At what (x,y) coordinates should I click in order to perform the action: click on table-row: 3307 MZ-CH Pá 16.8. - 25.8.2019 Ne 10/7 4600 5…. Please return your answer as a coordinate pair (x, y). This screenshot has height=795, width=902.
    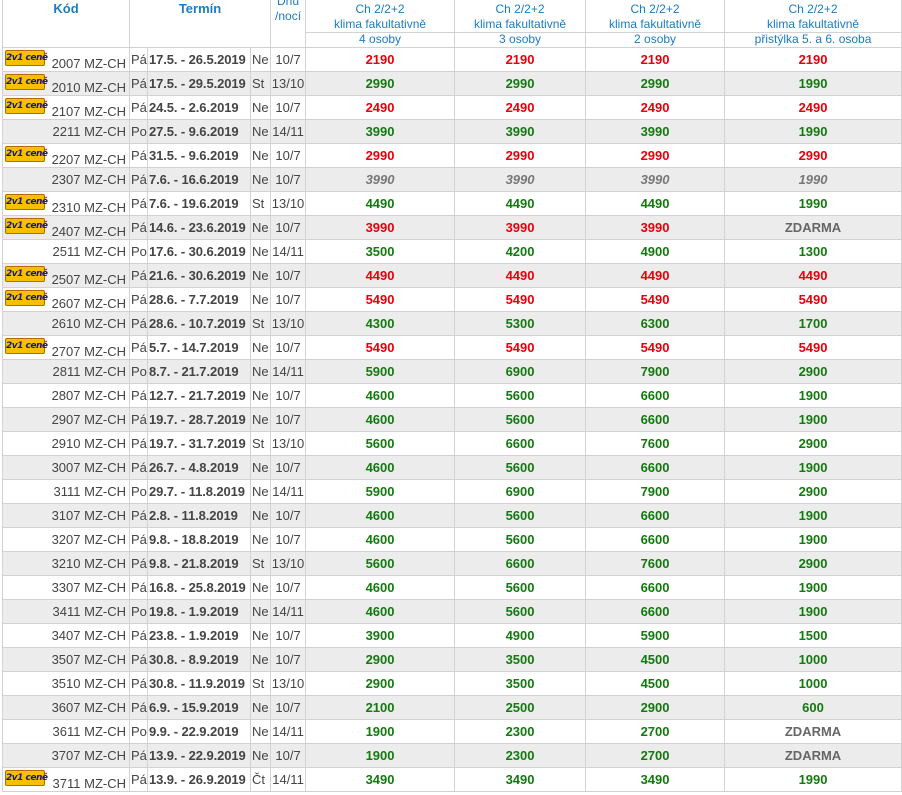
    Looking at the image, I should click on (452, 587).